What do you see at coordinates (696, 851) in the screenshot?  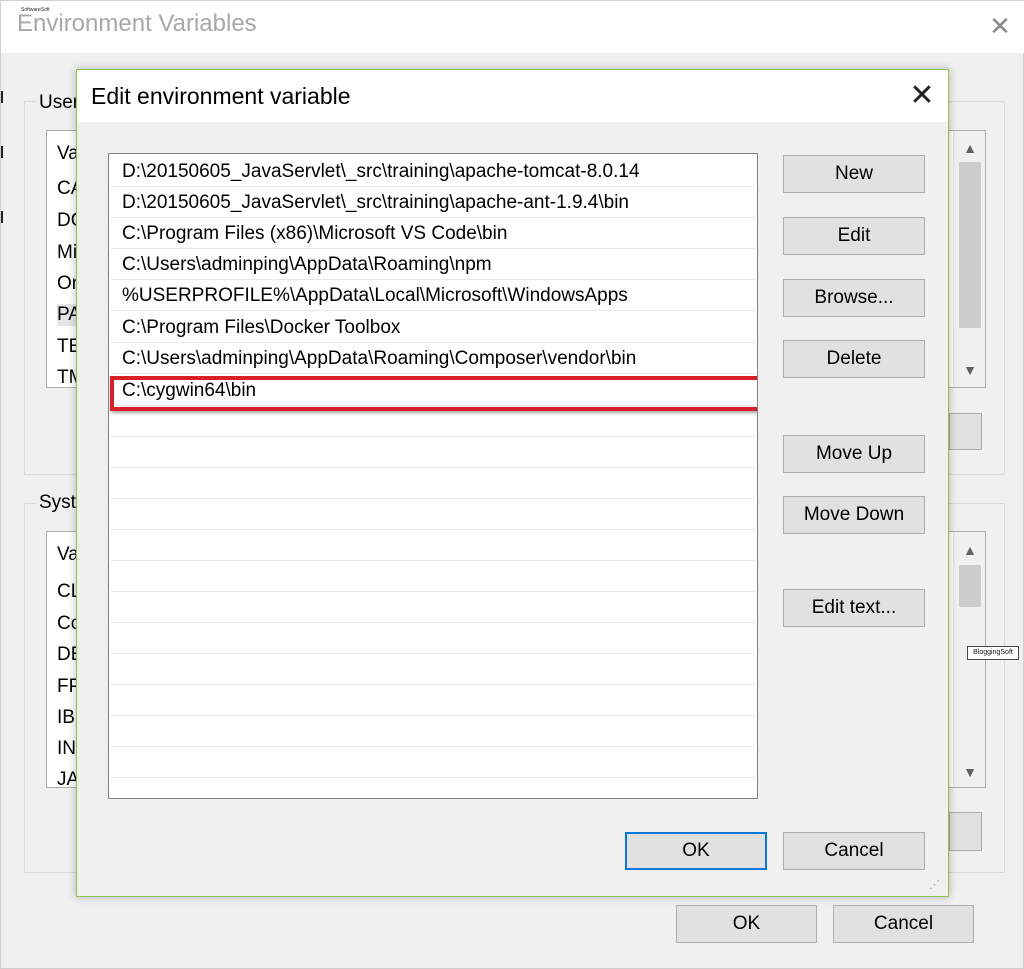 I see `ok-button: OK` at bounding box center [696, 851].